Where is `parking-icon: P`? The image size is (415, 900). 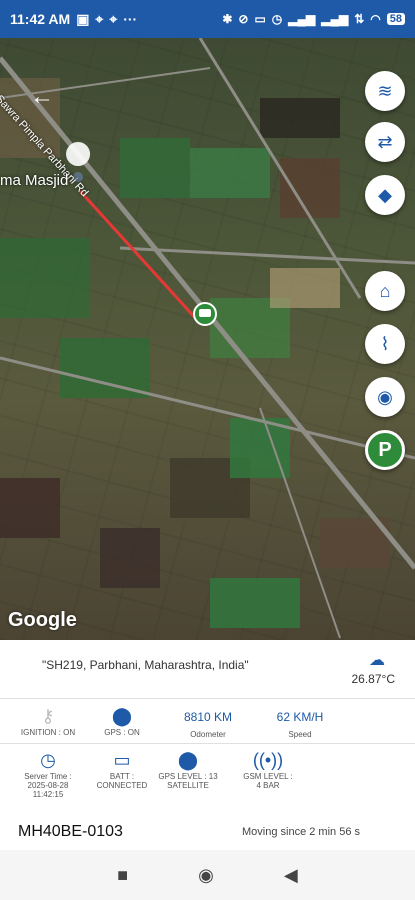
parking-icon: P is located at coordinates (385, 449).